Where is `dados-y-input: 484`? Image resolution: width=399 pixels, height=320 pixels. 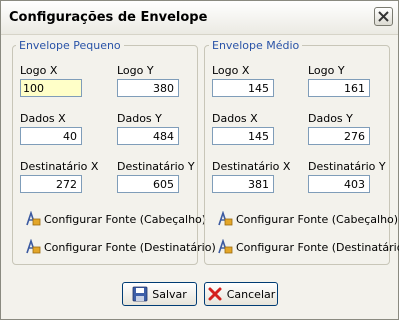
dados-y-input: 484 is located at coordinates (148, 136).